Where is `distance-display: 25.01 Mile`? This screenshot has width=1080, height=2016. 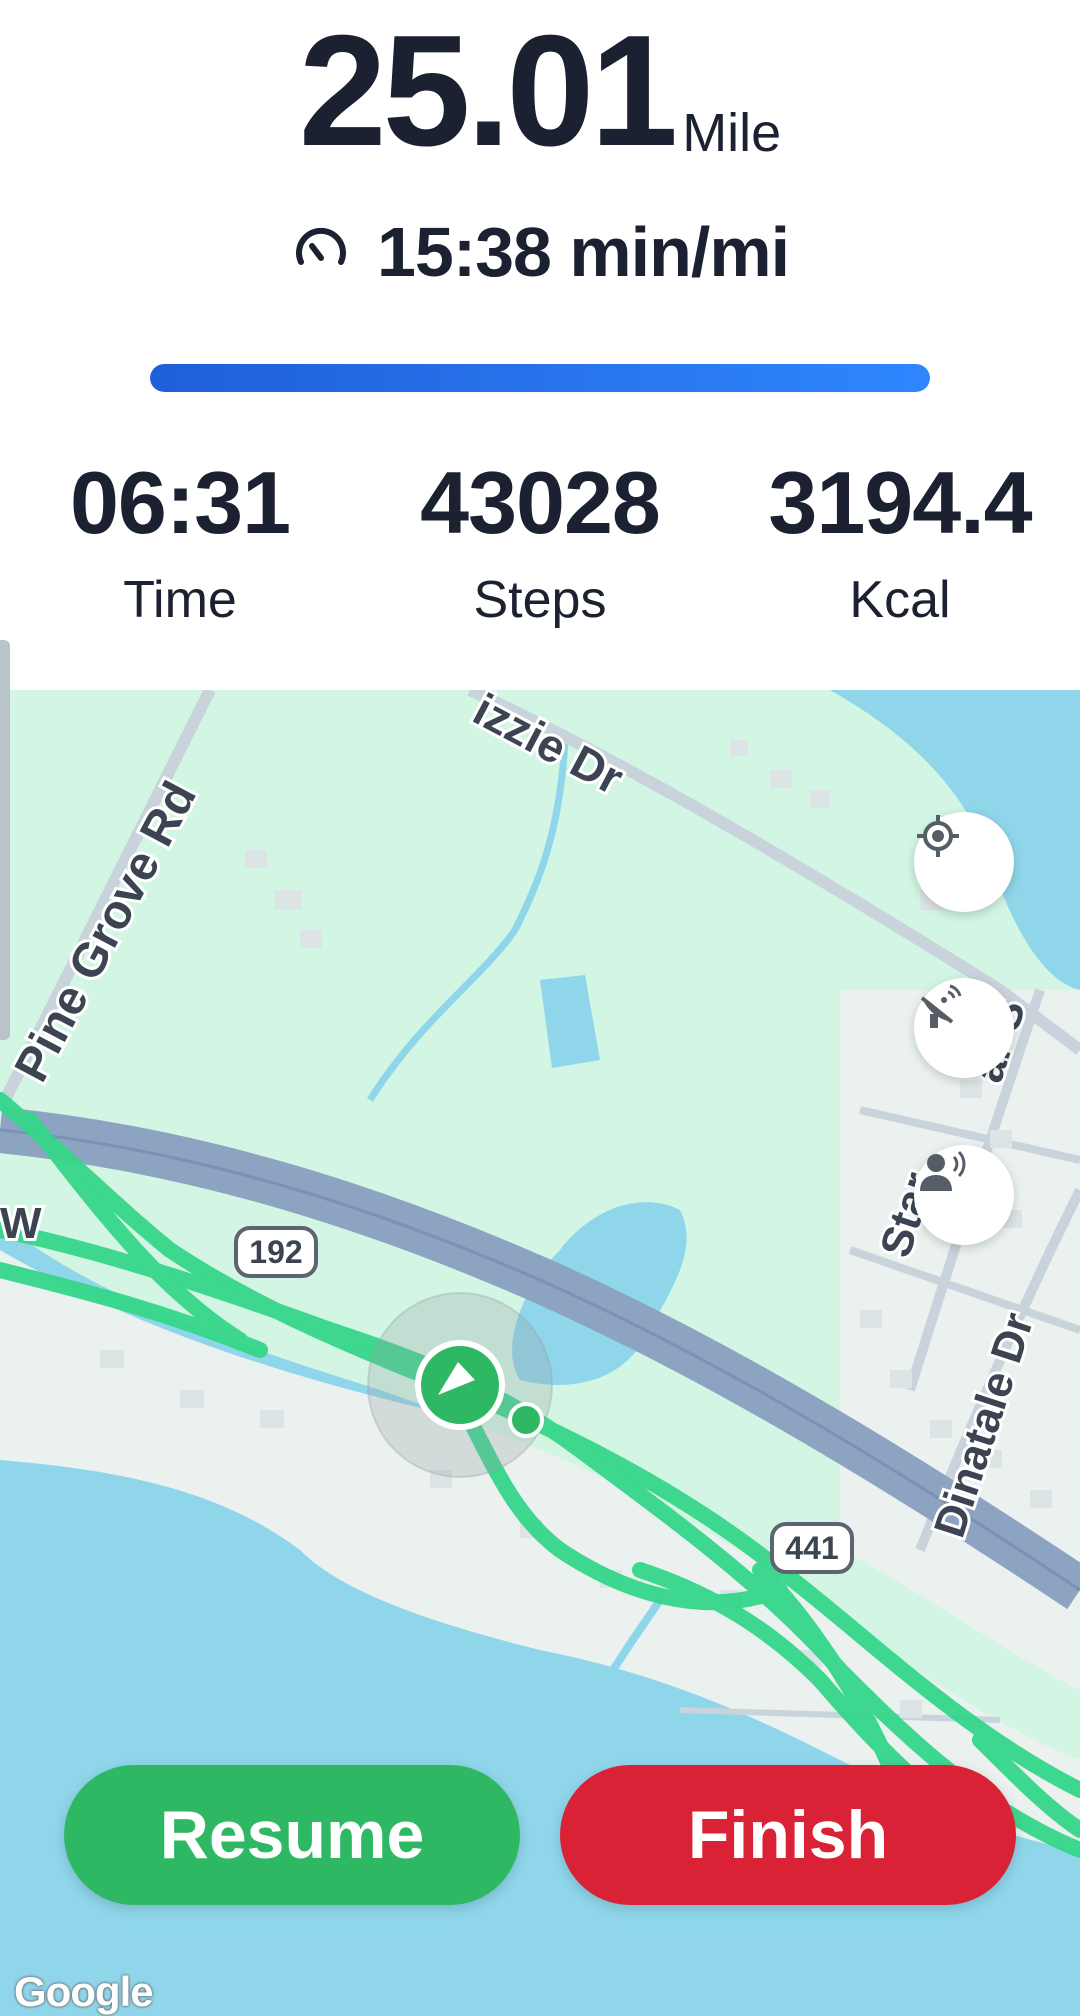 distance-display: 25.01 Mile is located at coordinates (540, 90).